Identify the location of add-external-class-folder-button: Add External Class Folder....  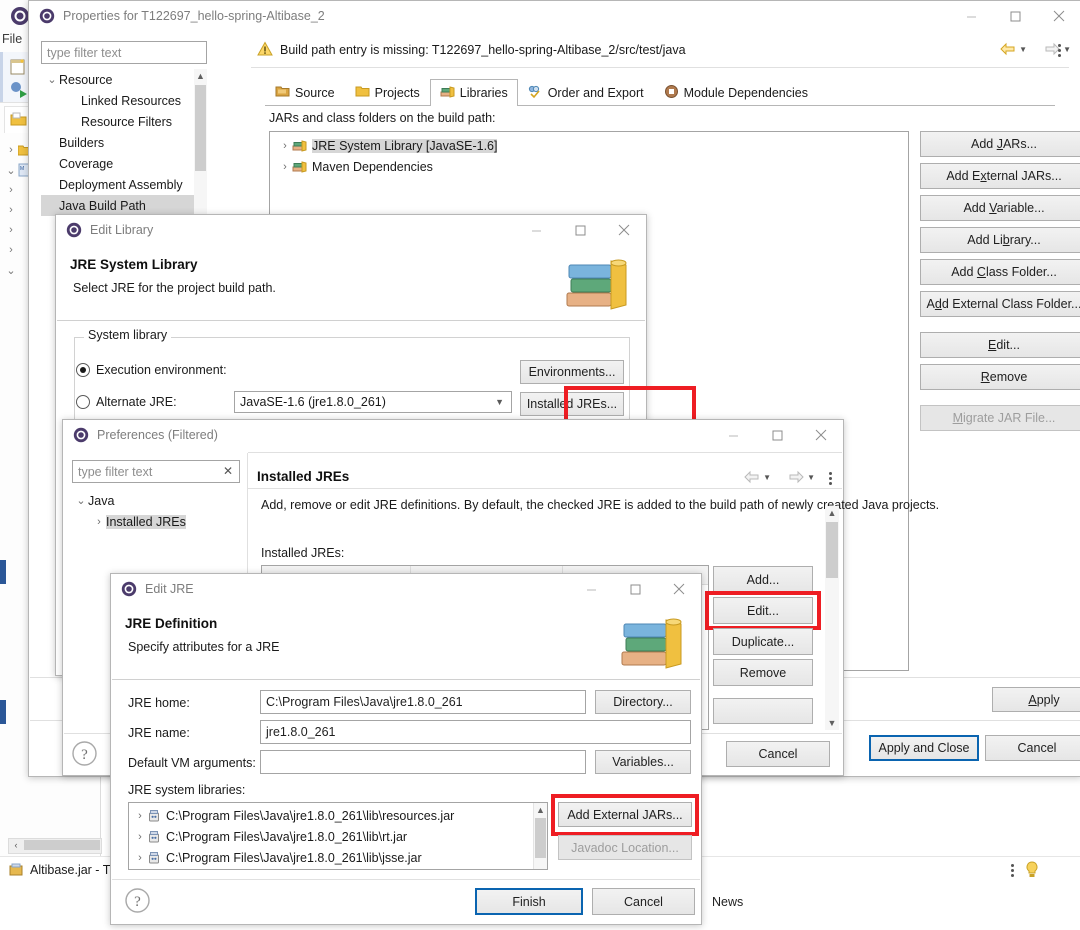
(1000, 304).